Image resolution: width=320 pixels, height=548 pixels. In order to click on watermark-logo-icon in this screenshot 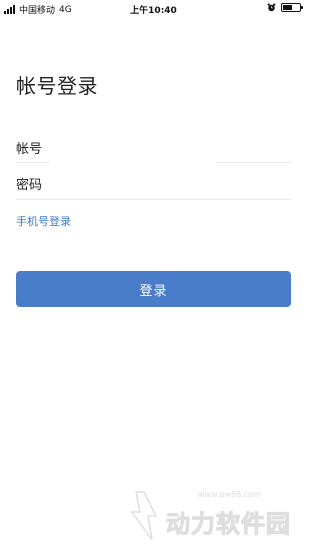, I will do `click(144, 516)`.